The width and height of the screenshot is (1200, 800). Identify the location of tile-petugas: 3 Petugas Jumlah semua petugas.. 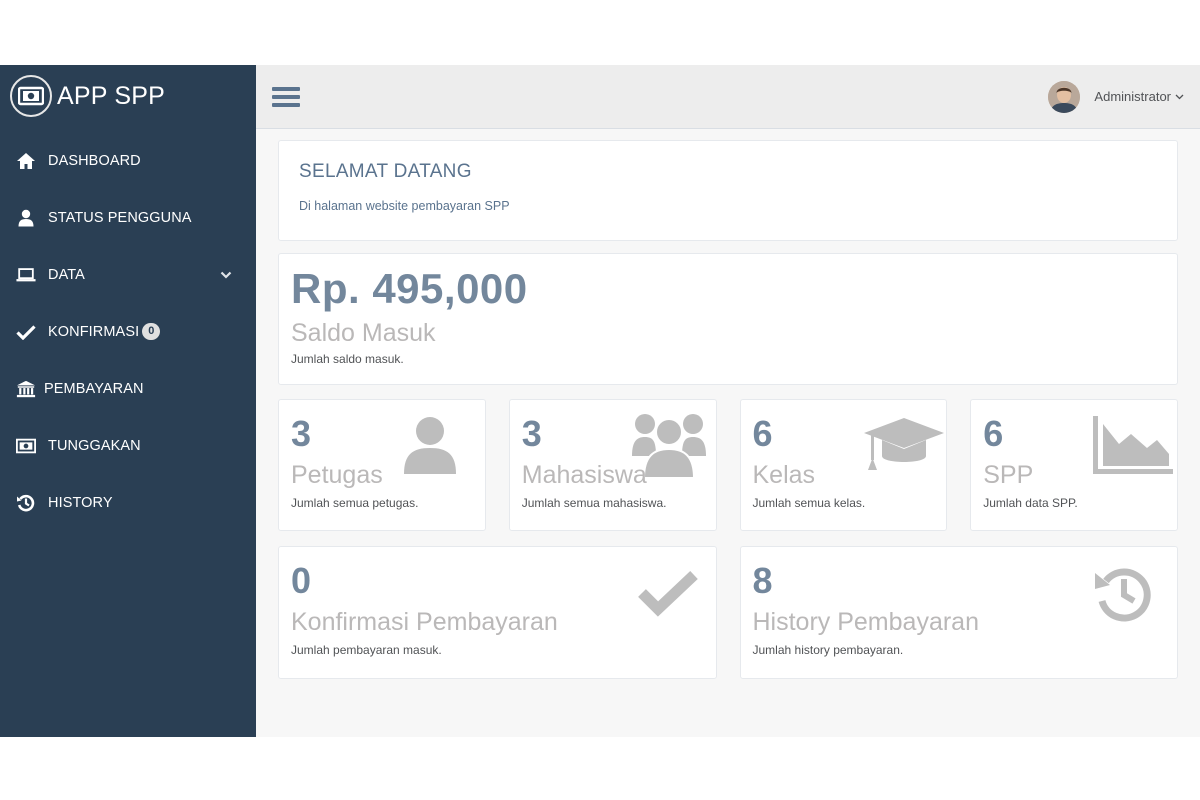
(382, 465).